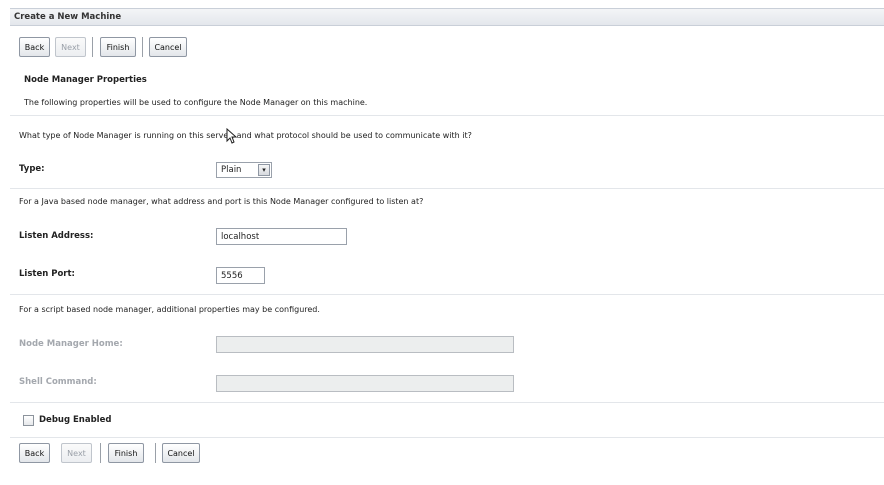 This screenshot has width=884, height=485. I want to click on listen-address-input, so click(281, 236).